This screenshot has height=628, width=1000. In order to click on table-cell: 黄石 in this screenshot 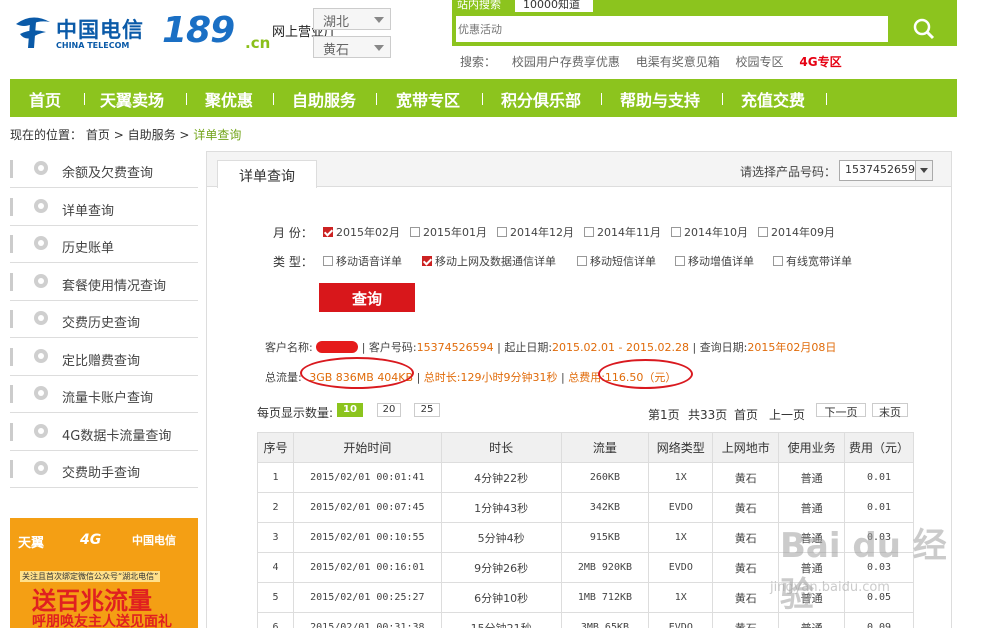, I will do `click(746, 597)`.